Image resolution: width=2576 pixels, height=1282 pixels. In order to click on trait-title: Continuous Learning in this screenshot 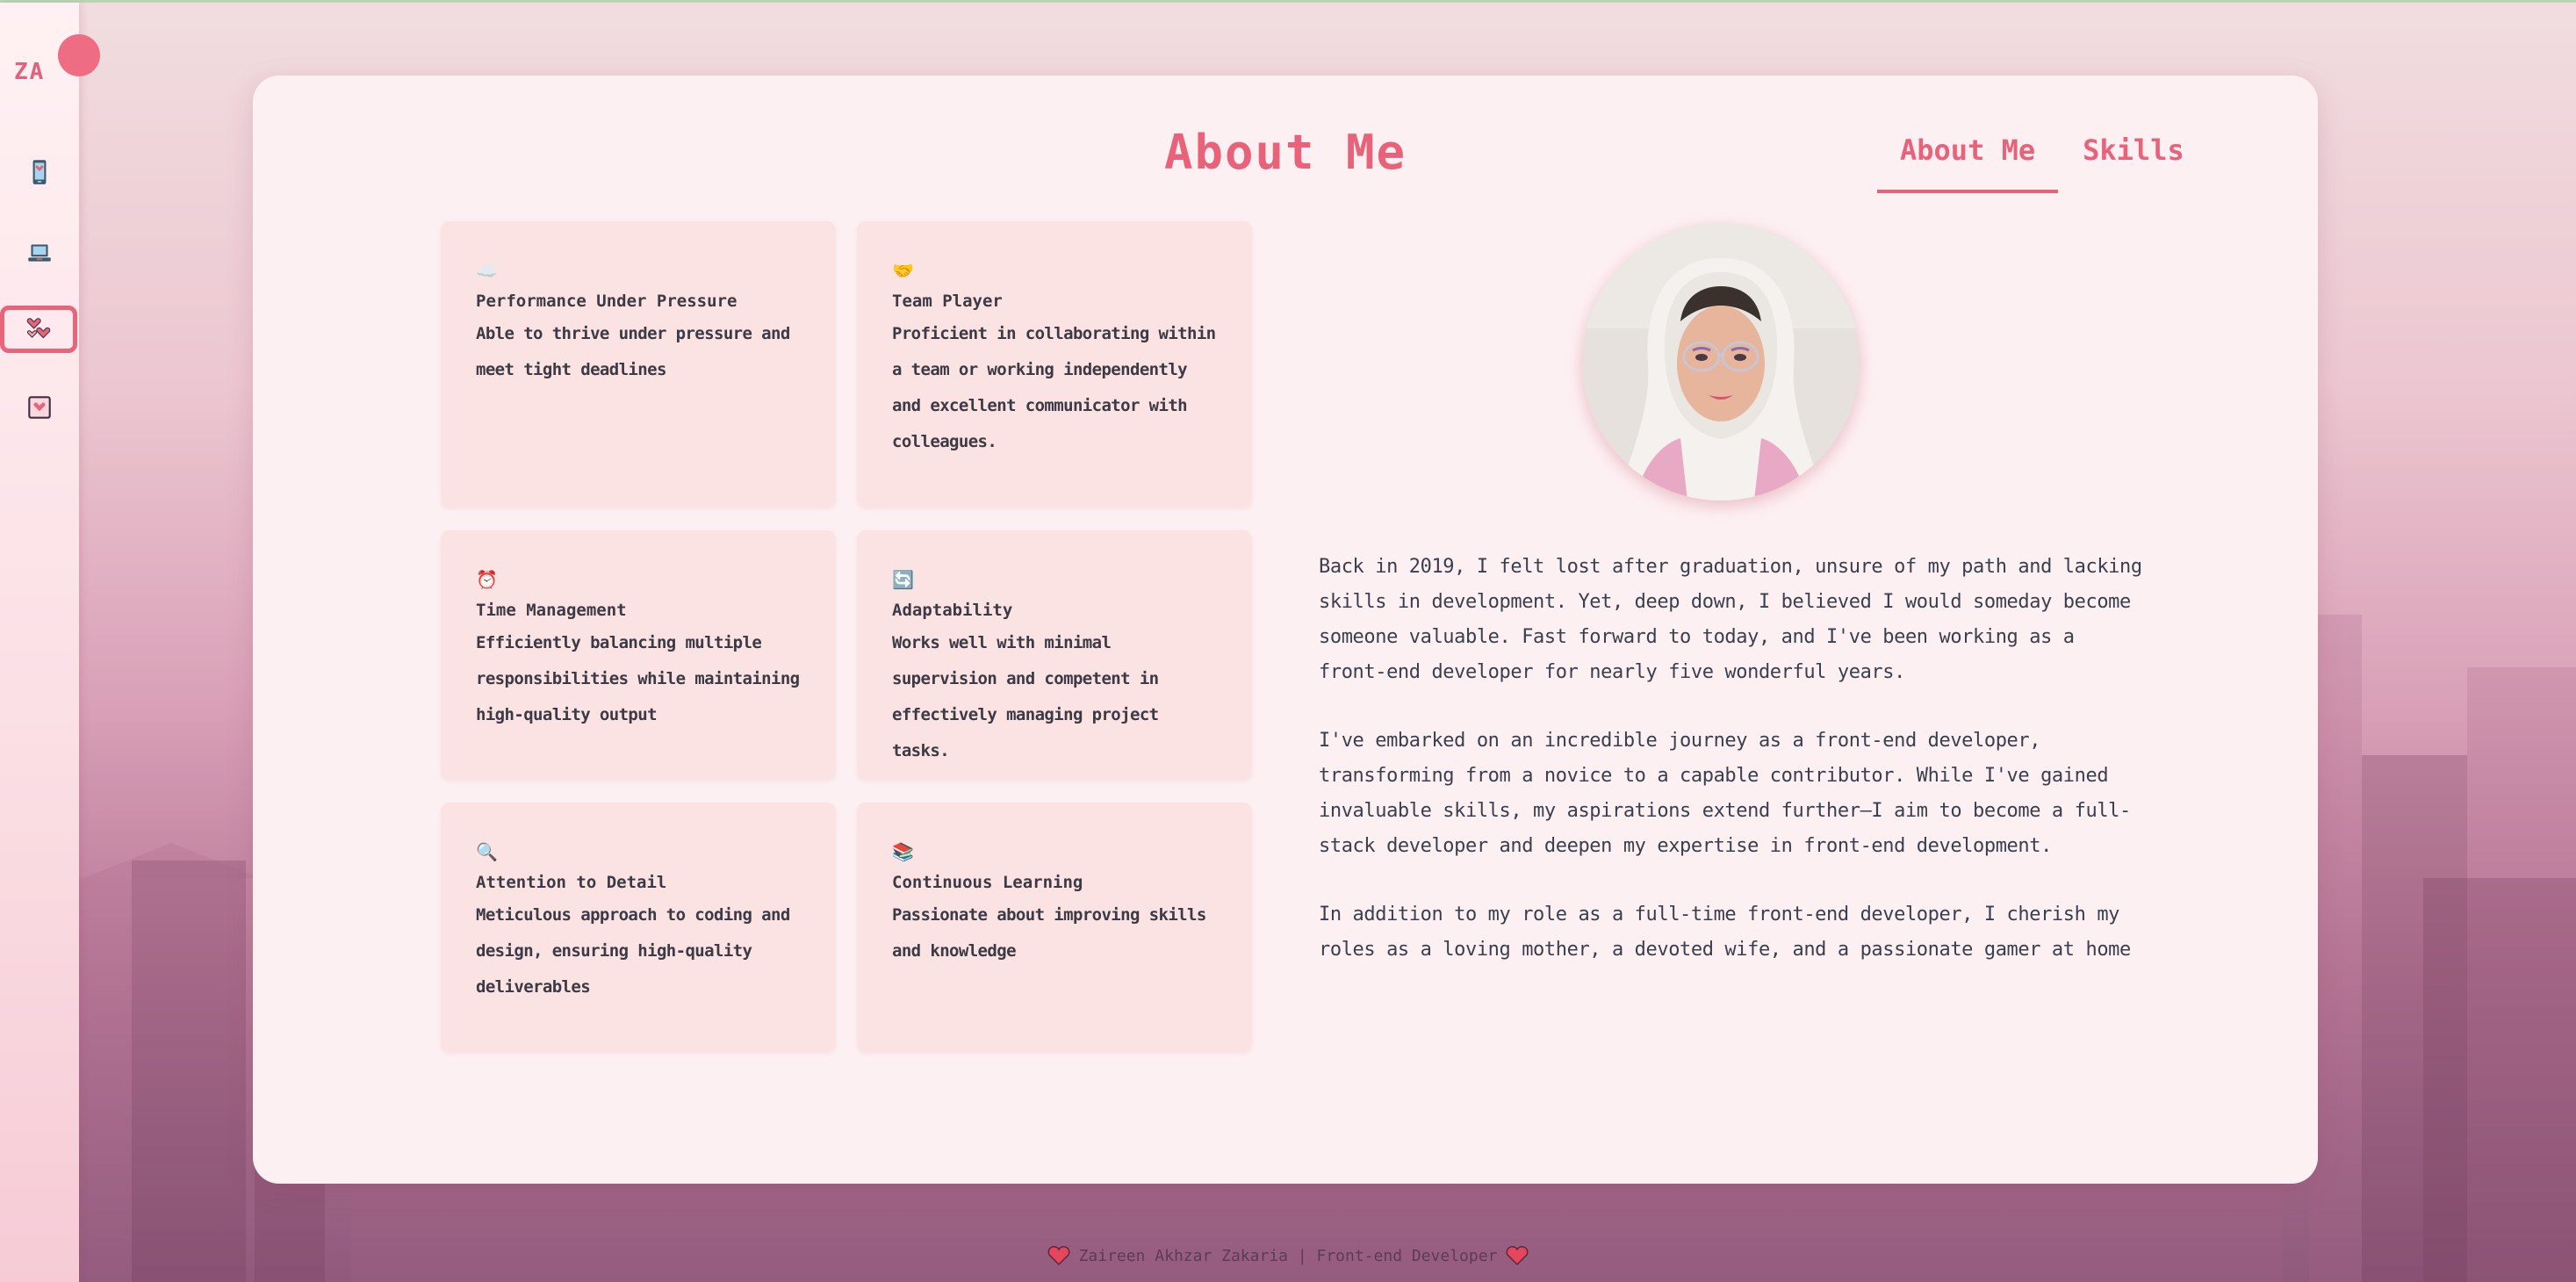, I will do `click(987, 882)`.